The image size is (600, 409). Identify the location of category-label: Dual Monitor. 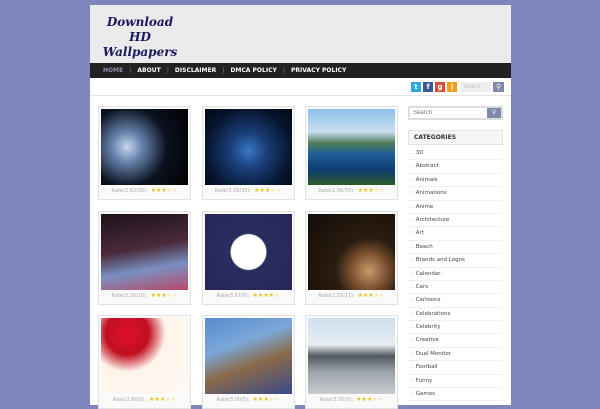
(433, 353).